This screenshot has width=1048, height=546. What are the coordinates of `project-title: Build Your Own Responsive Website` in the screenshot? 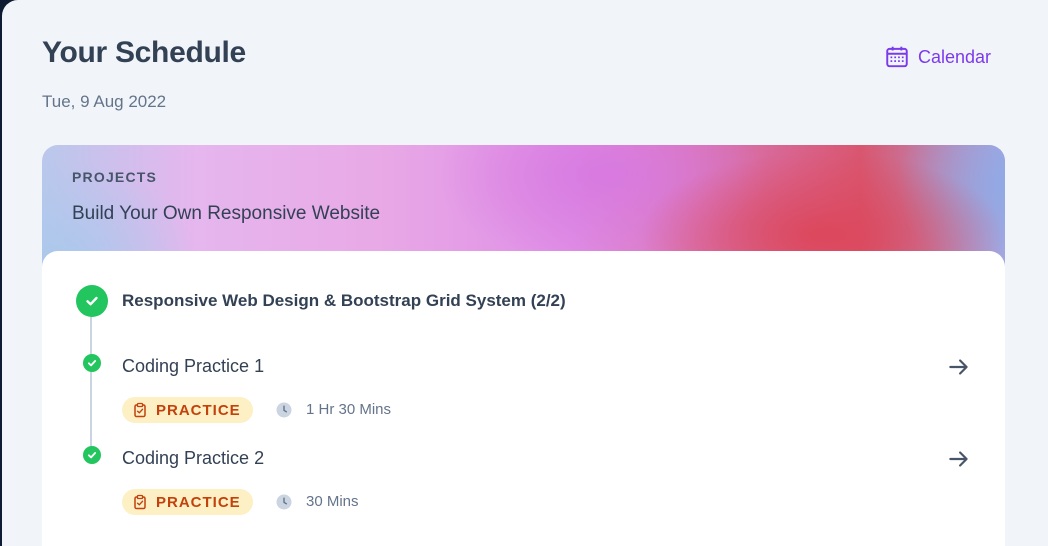 It's located at (226, 213).